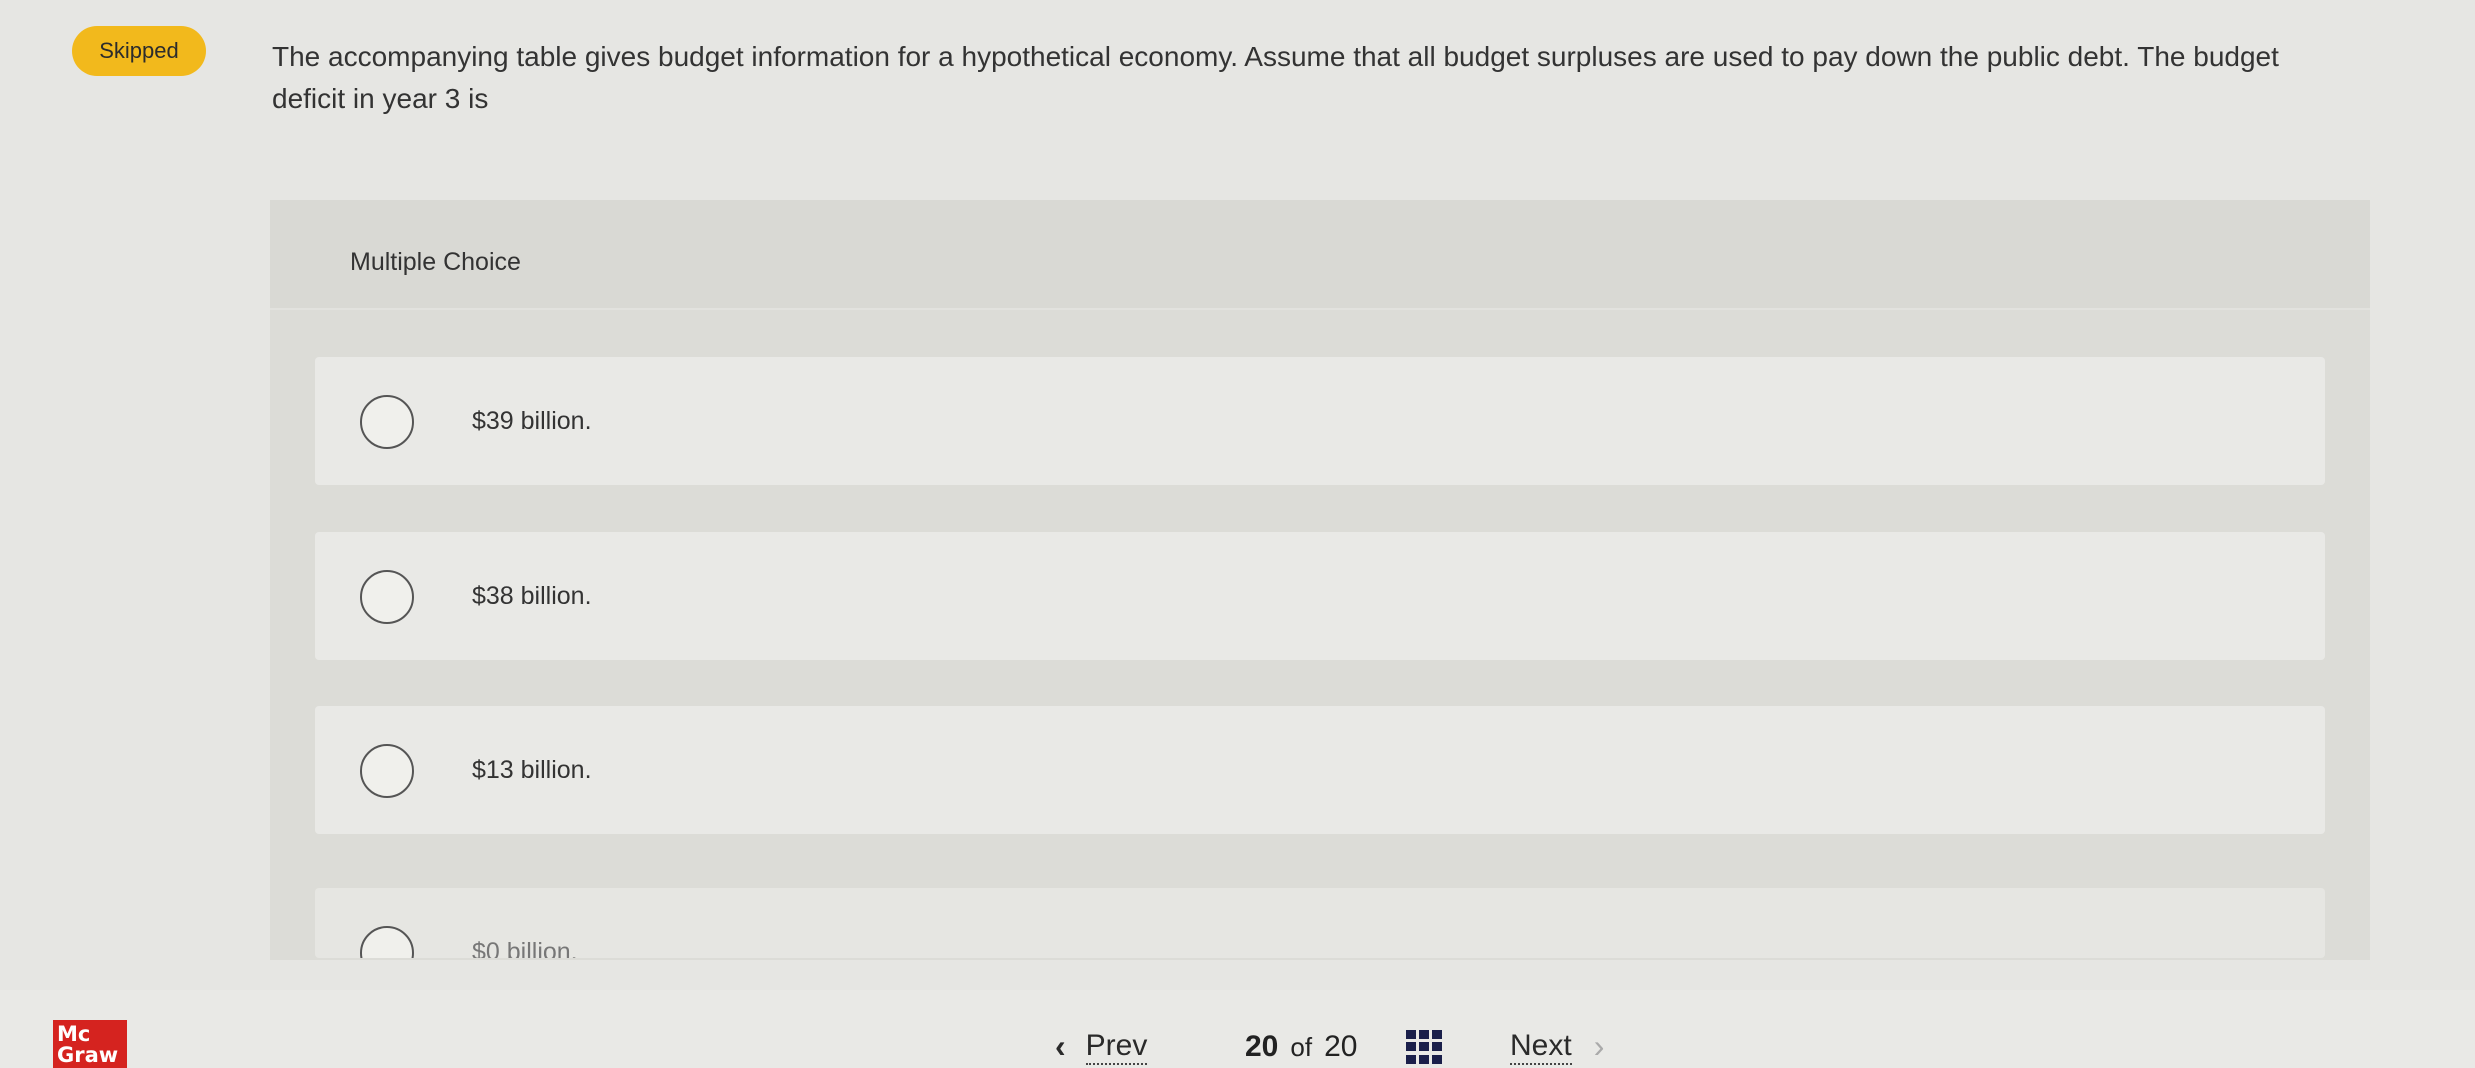 The height and width of the screenshot is (1068, 2475). I want to click on current-page: 20, so click(1262, 1046).